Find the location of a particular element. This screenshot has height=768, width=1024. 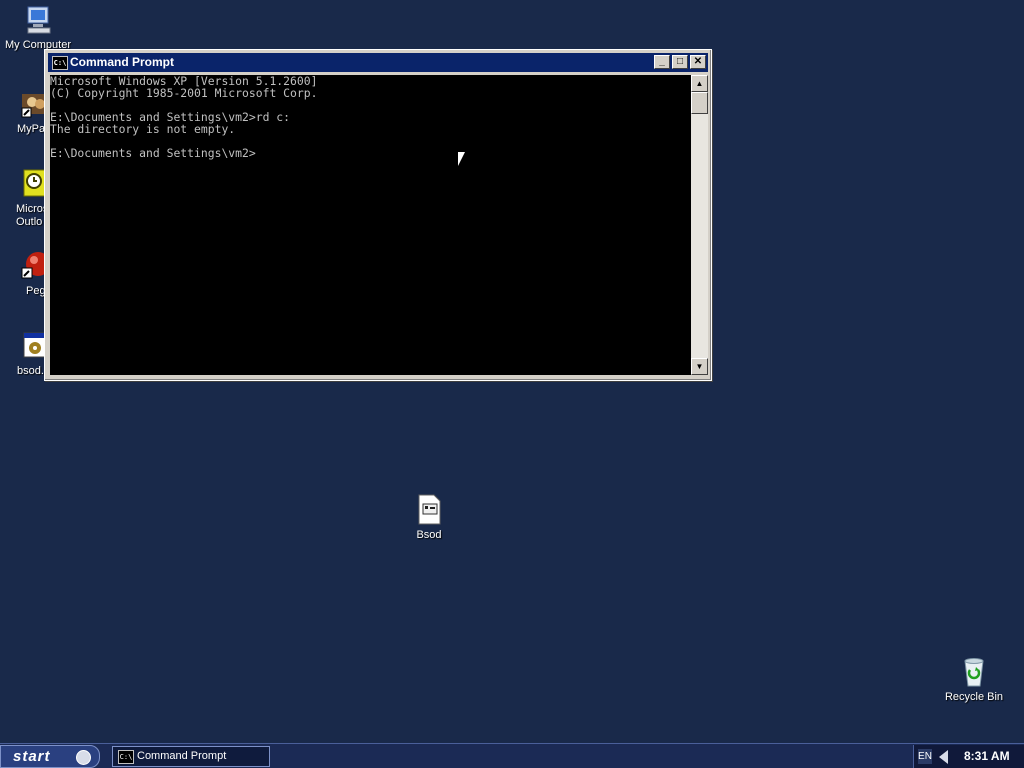

system-tray: EN 8:31 AM is located at coordinates (968, 756).